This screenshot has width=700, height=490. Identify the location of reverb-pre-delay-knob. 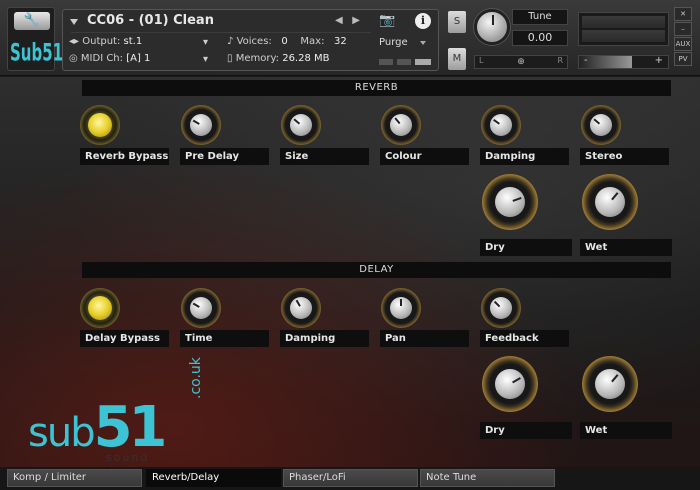
(201, 125).